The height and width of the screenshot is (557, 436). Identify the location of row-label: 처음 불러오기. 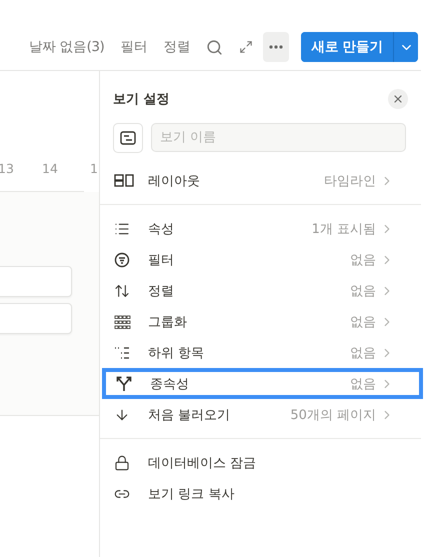
(190, 415).